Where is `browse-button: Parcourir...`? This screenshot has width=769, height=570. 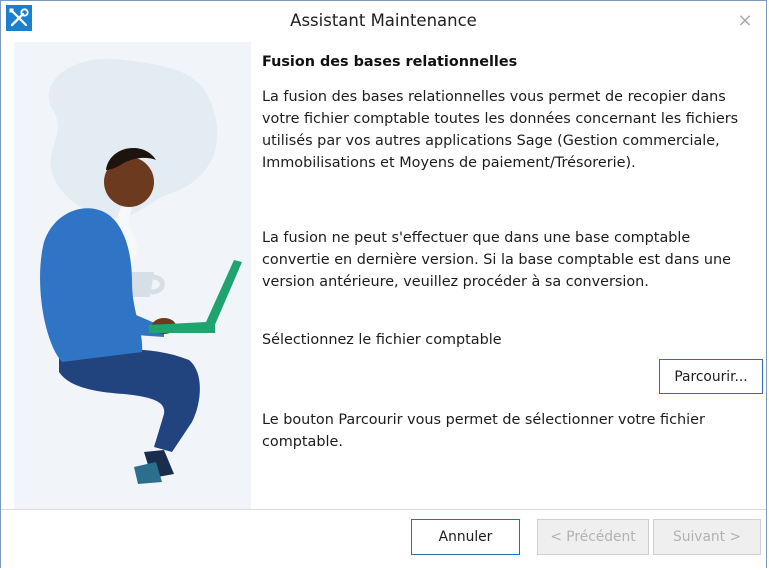
browse-button: Parcourir... is located at coordinates (711, 376).